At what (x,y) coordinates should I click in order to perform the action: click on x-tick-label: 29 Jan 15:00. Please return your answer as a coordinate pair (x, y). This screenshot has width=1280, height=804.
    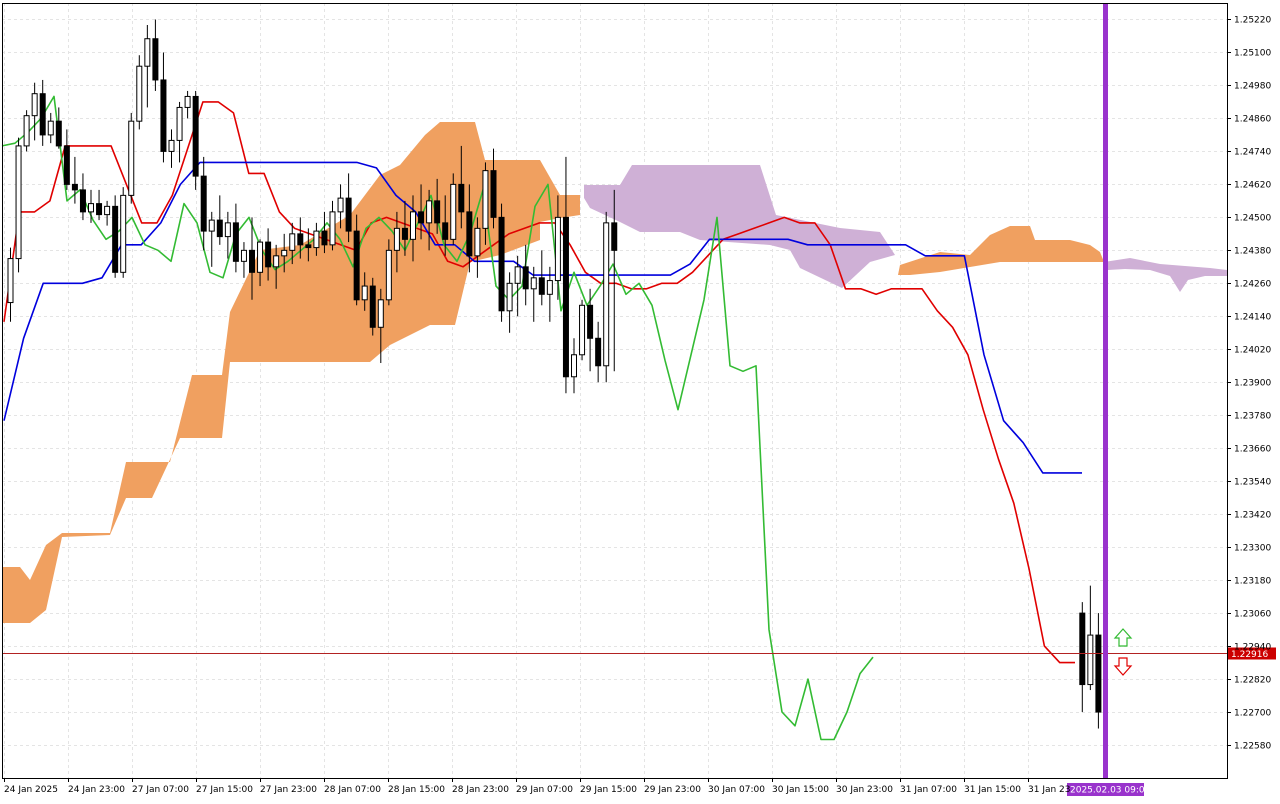
    Looking at the image, I should click on (608, 790).